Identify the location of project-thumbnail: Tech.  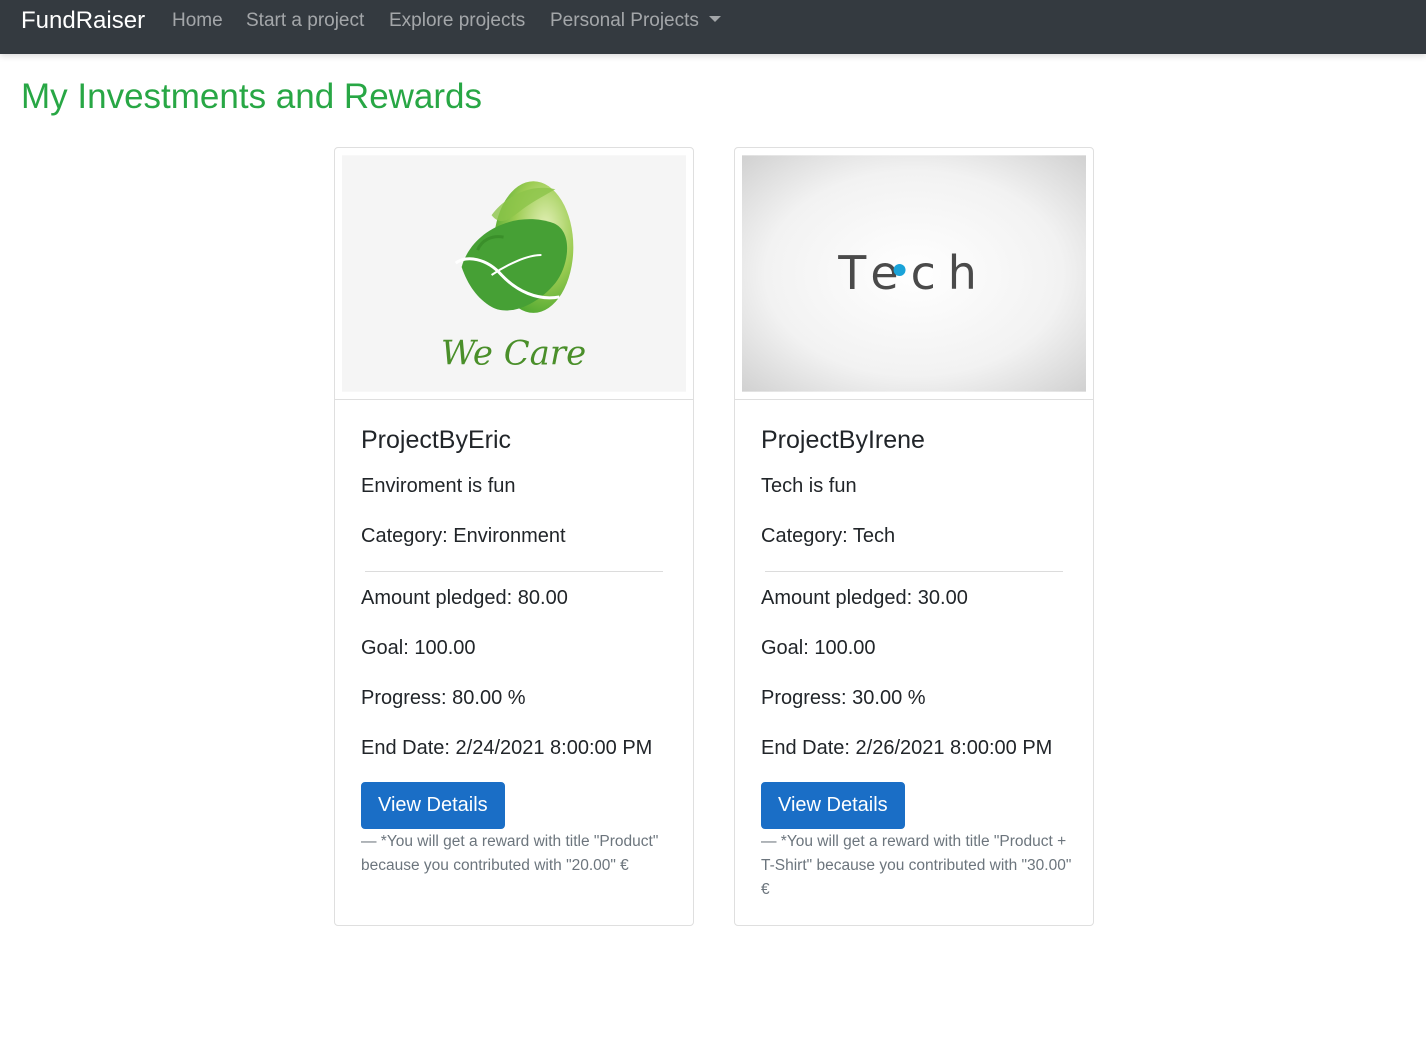
(914, 274).